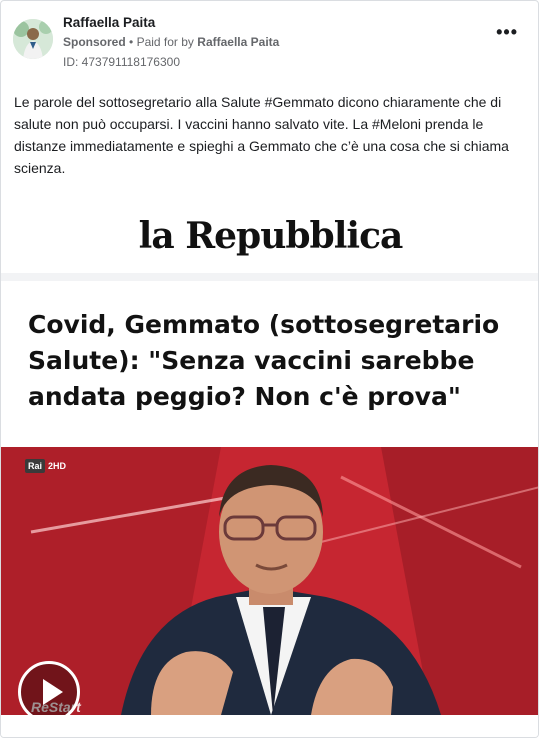  What do you see at coordinates (165, 42) in the screenshot?
I see `paid-for-prefix: Paid for by` at bounding box center [165, 42].